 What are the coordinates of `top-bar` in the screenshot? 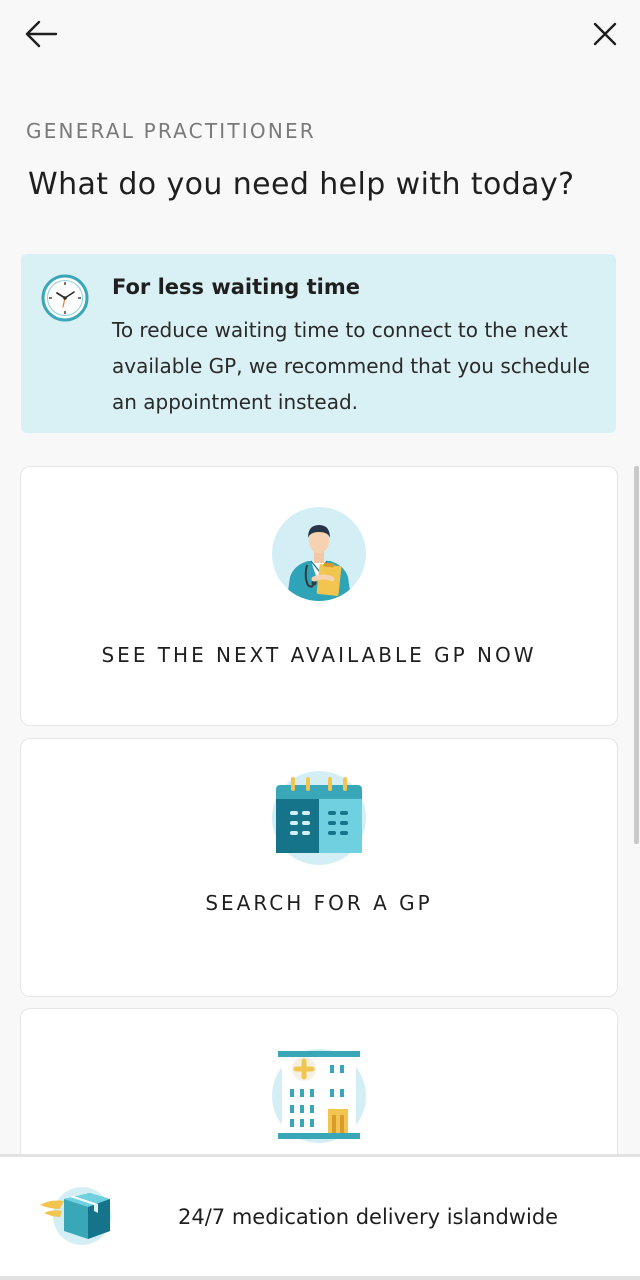 It's located at (320, 36).